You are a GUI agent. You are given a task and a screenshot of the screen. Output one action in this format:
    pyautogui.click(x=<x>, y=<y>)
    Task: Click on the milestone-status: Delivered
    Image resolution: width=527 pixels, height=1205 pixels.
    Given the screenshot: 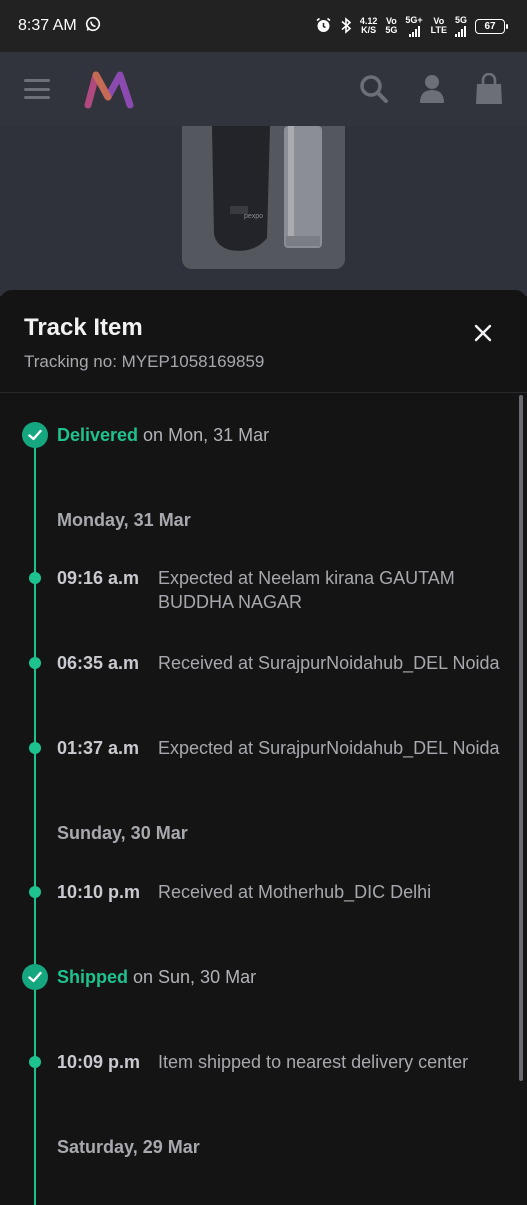 What is the action you would take?
    pyautogui.click(x=98, y=435)
    